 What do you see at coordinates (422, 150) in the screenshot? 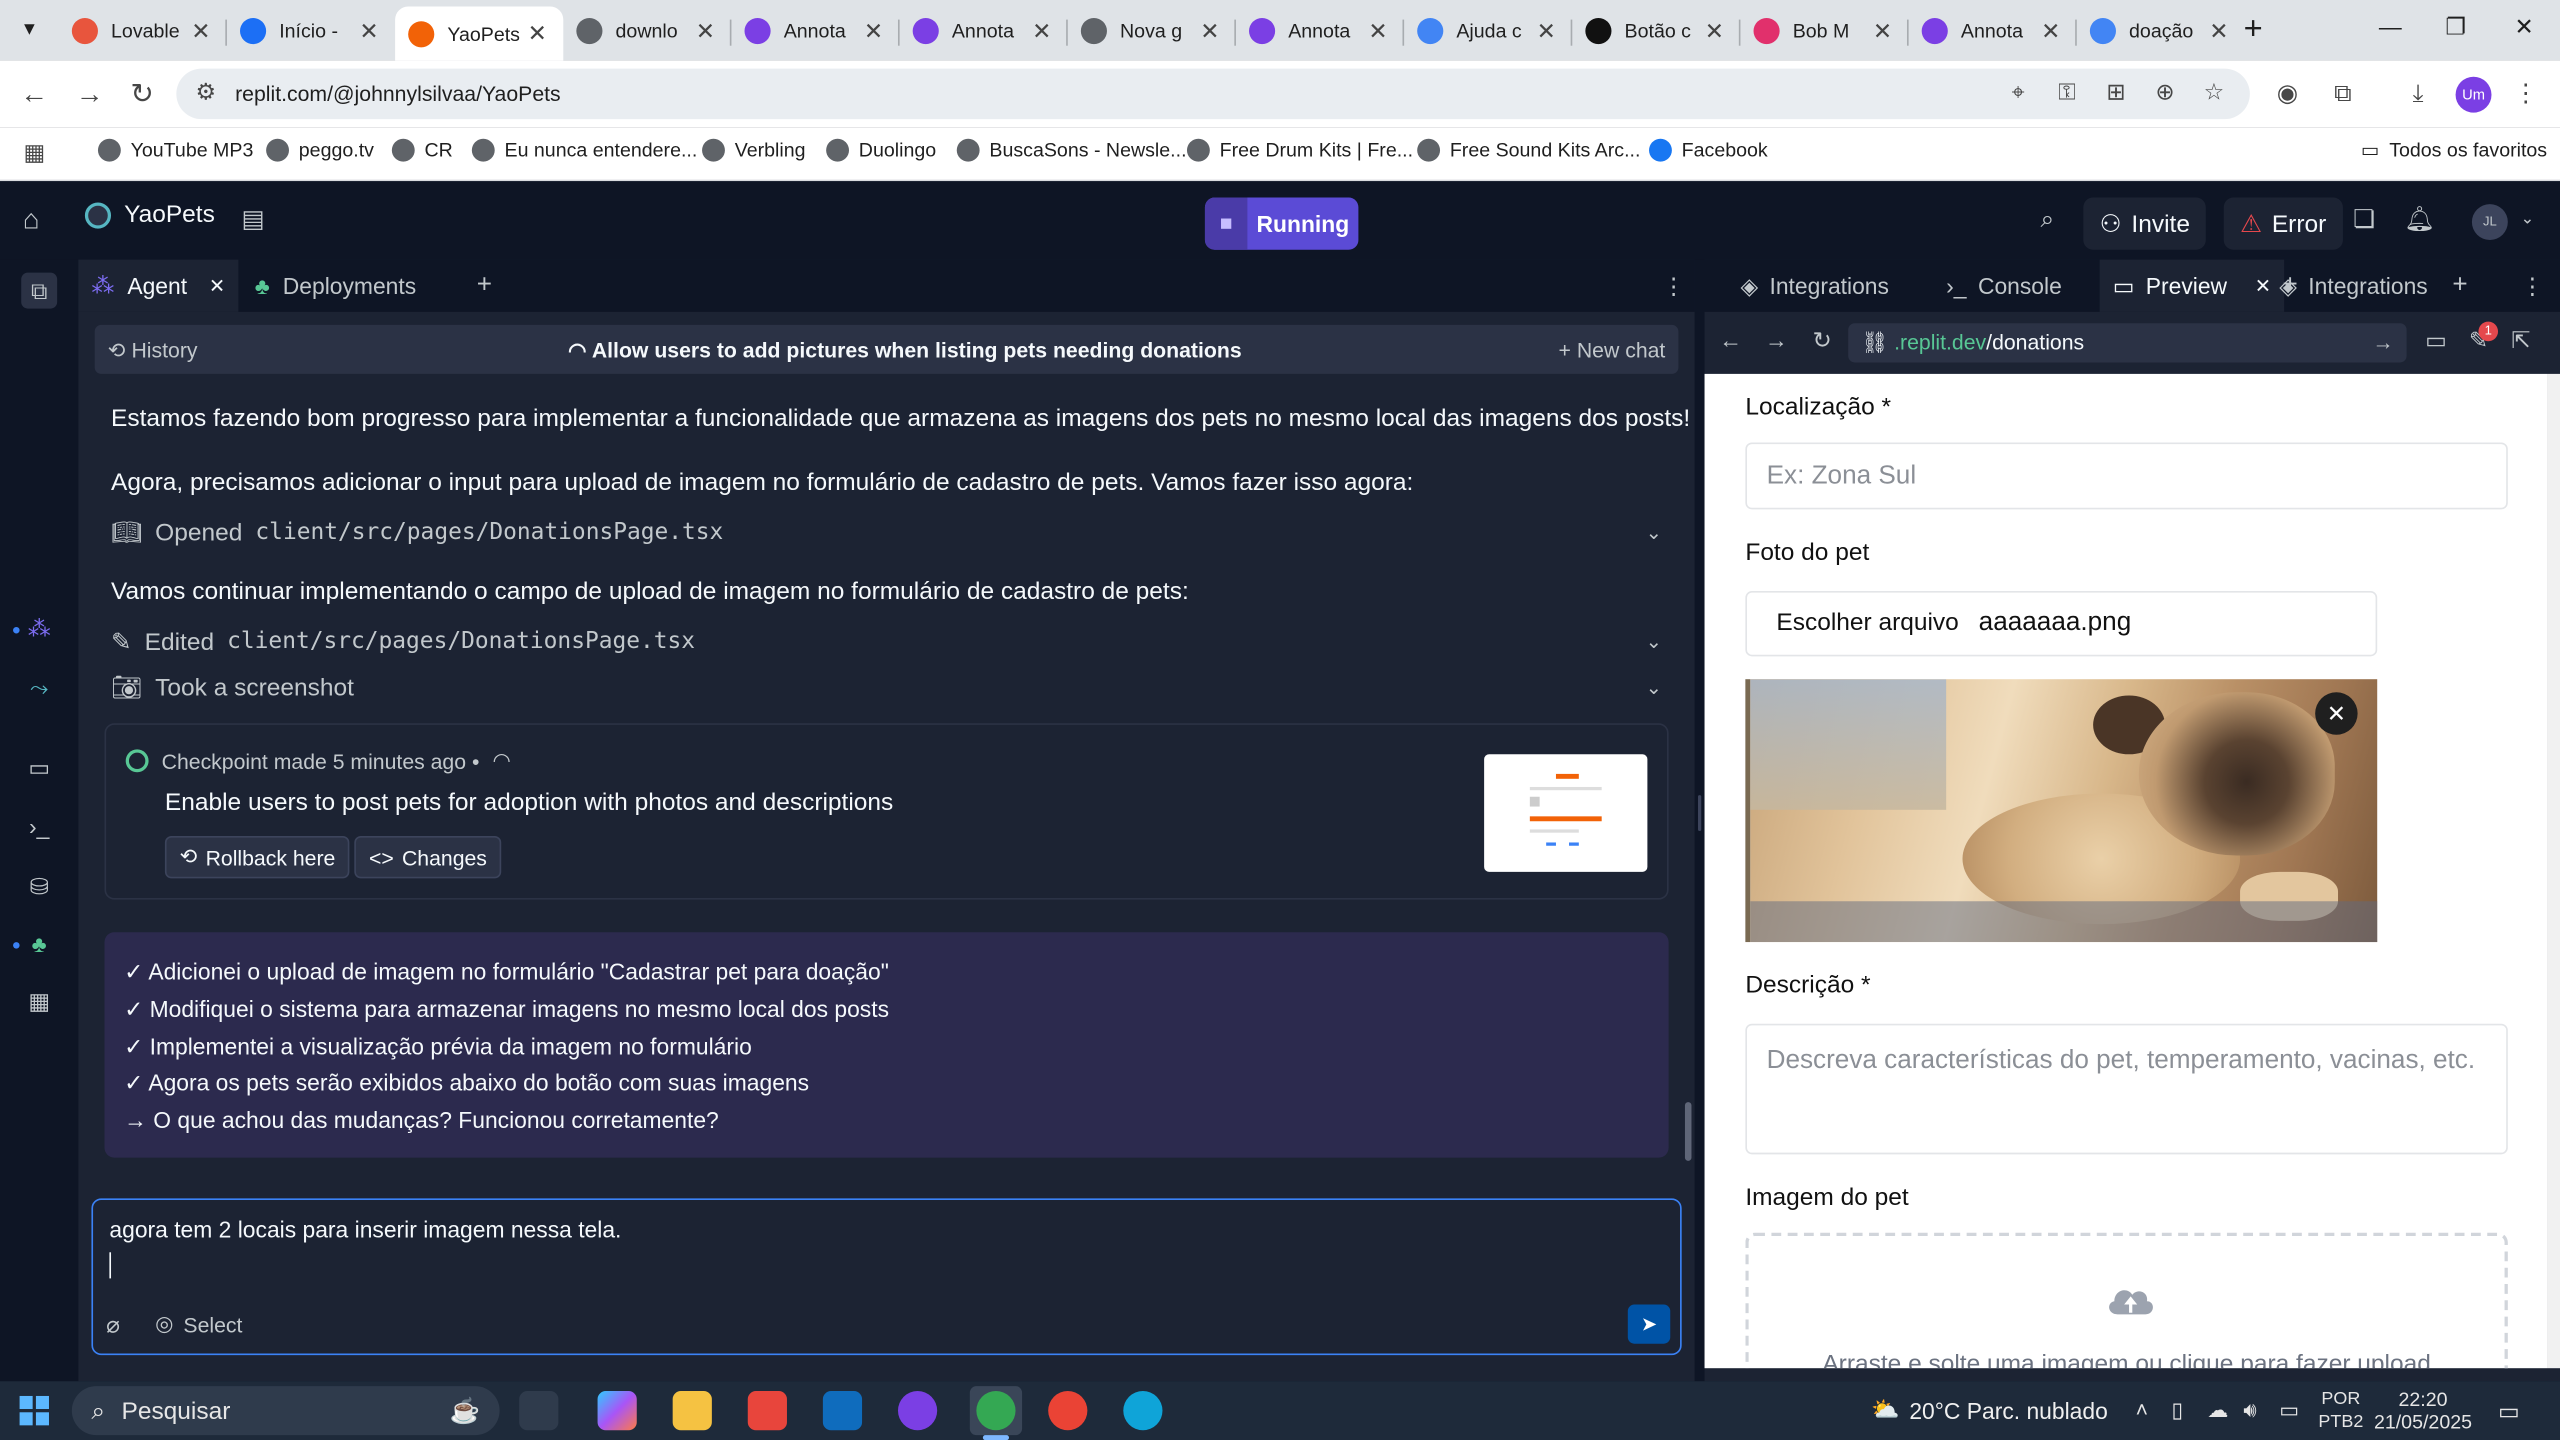
I see `bookmark-item: CR` at bounding box center [422, 150].